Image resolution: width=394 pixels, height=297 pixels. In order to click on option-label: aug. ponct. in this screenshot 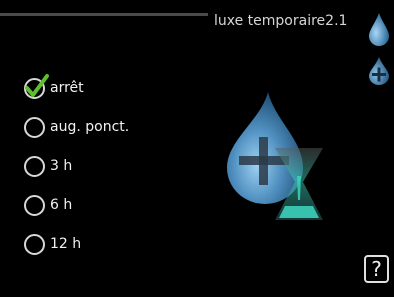, I will do `click(90, 127)`.